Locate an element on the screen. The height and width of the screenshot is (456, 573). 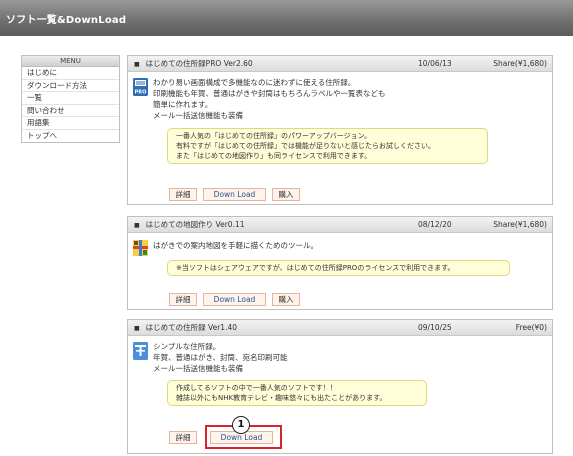
card-price: Free(¥0) is located at coordinates (531, 327).